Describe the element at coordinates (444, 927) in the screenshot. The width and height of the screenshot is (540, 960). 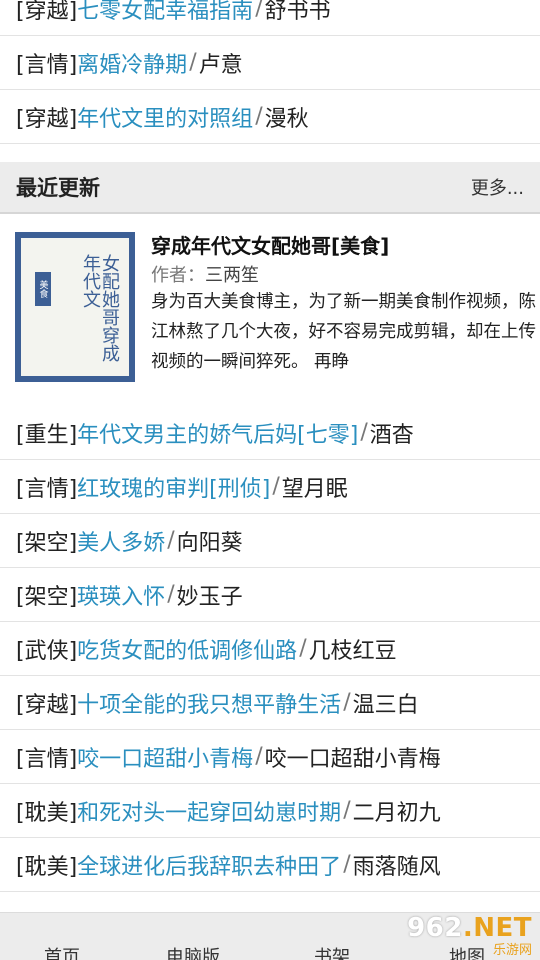
I see `watermark-part-b: 62` at that location.